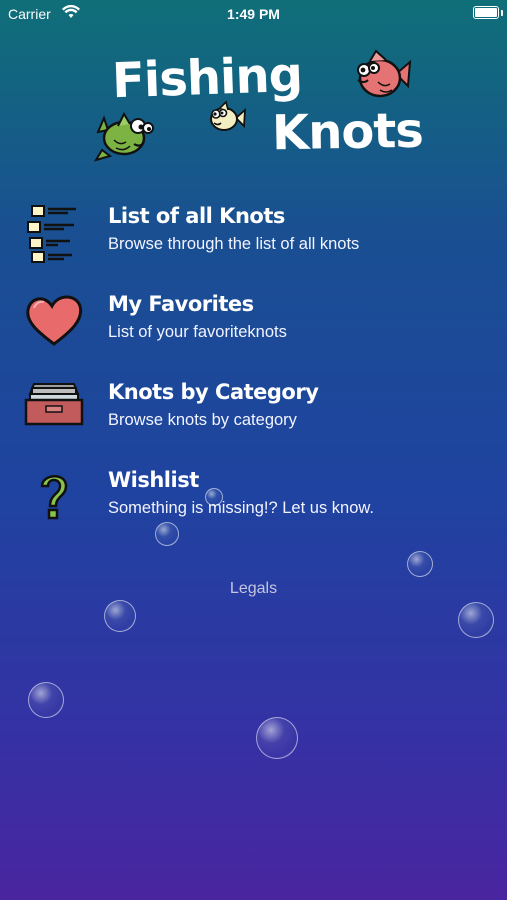  I want to click on menu-item-favorites: My Favorites List of your favoriteknots, so click(253, 331).